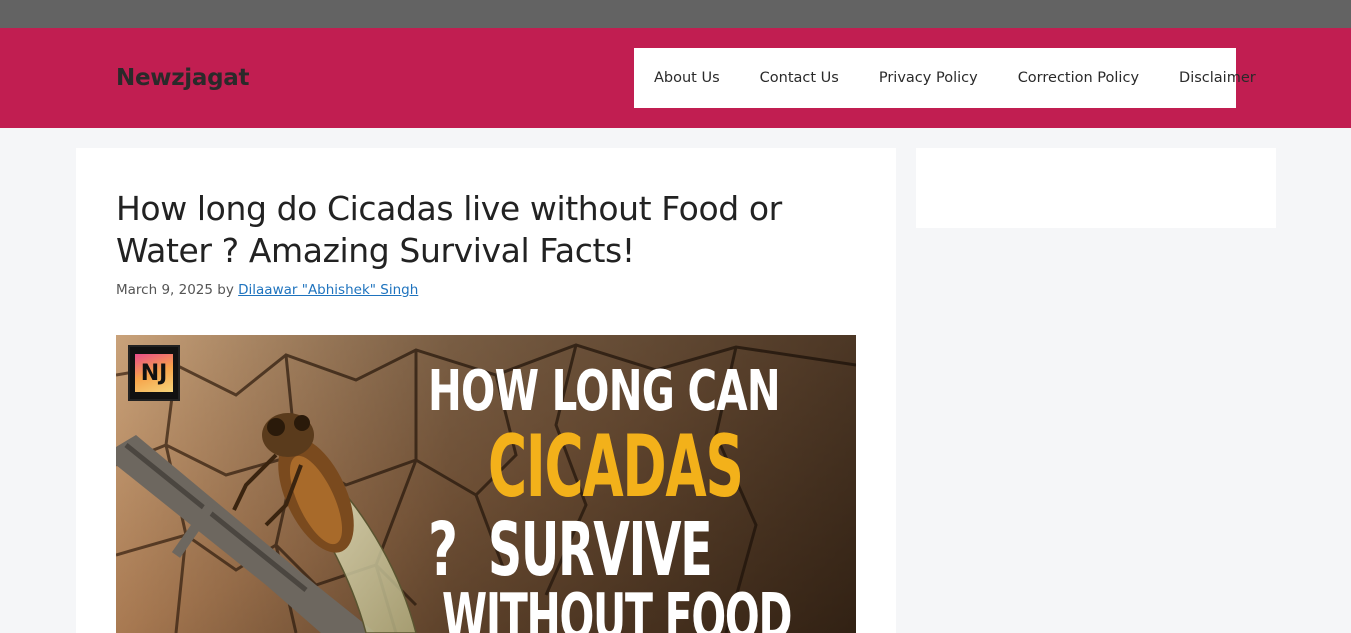 Image resolution: width=1351 pixels, height=633 pixels. I want to click on sidebar-widget, so click(1096, 188).